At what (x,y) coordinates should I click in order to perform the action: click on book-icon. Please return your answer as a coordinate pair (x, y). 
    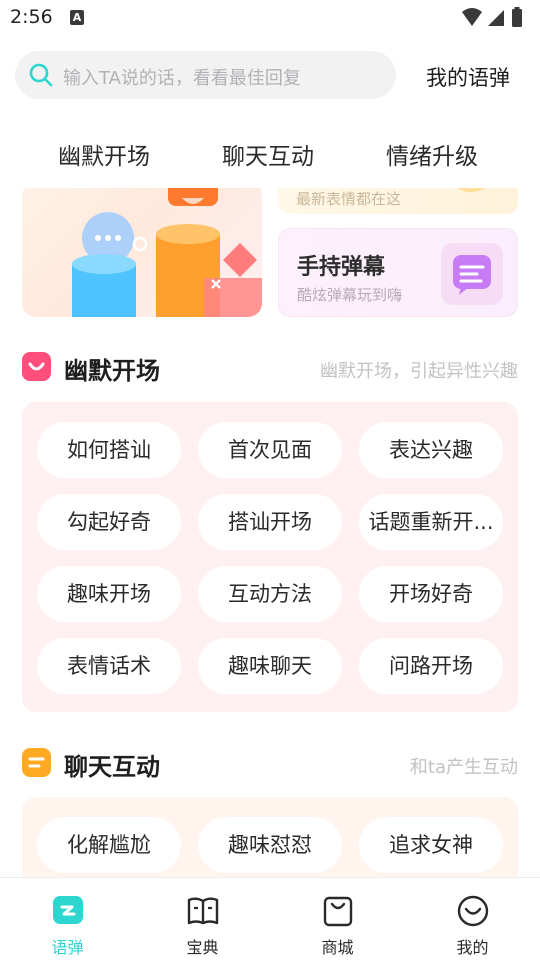
    Looking at the image, I should click on (203, 911).